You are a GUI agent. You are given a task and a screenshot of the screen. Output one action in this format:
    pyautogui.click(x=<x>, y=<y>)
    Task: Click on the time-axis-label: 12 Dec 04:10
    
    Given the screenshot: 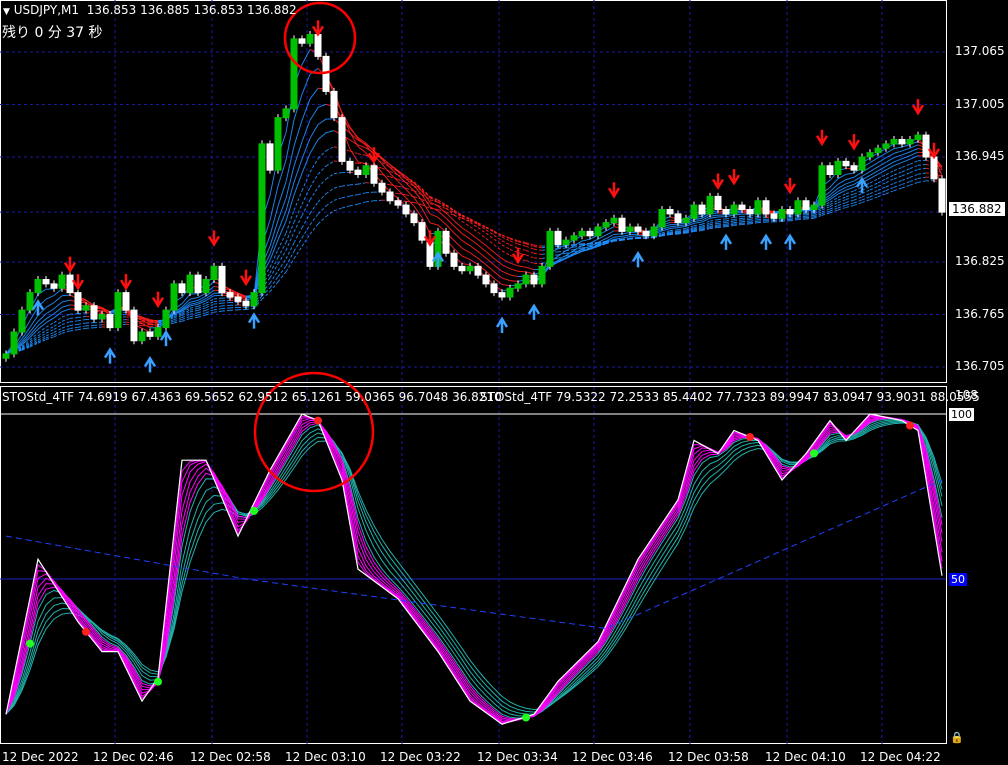 What is the action you would take?
    pyautogui.click(x=805, y=757)
    